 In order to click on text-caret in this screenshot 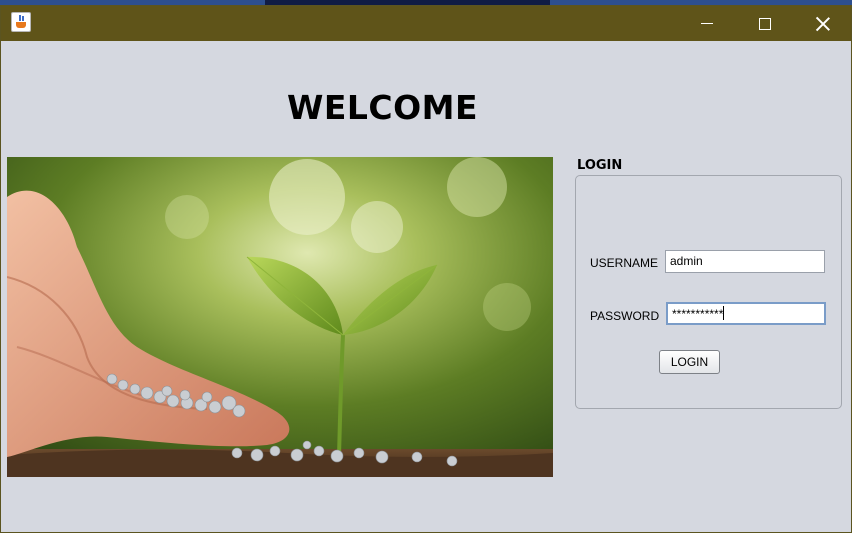, I will do `click(724, 313)`.